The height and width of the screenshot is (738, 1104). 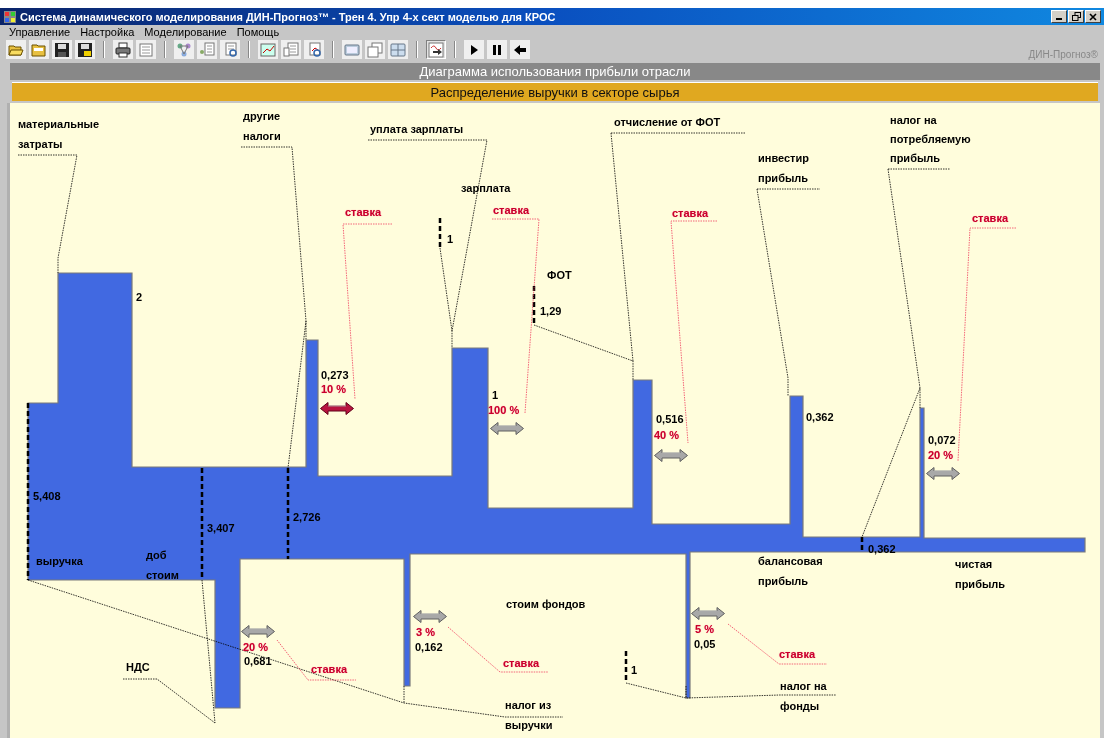 I want to click on diagram-label: инвестир прибыль, so click(x=783, y=168).